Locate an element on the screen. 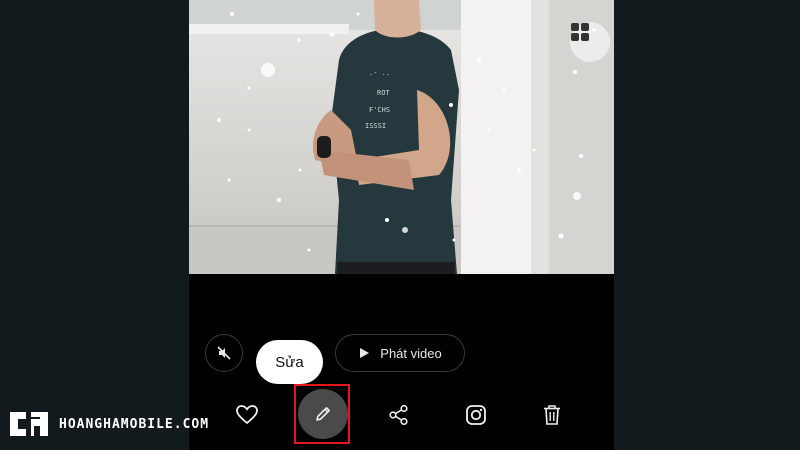 Image resolution: width=800 pixels, height=450 pixels. share-icon is located at coordinates (398, 415).